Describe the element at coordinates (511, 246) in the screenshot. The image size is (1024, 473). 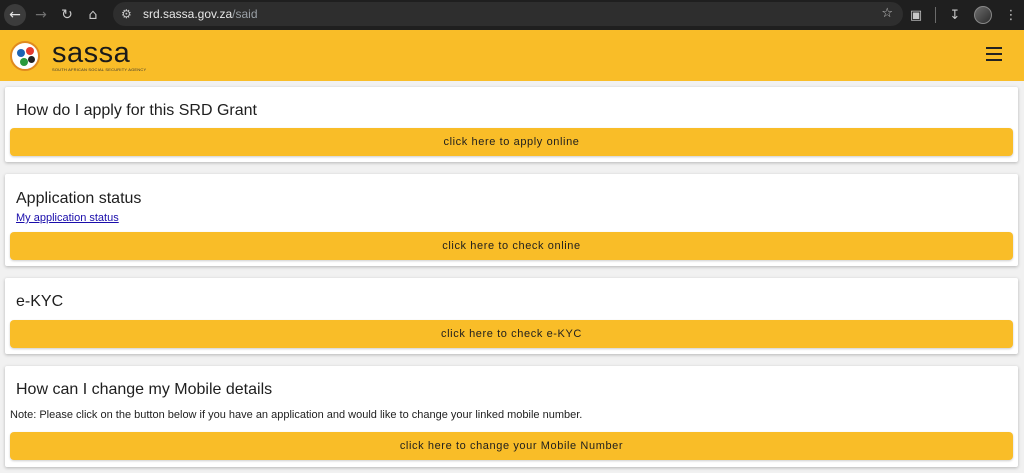
I see `check-online-button: click here to check online` at that location.